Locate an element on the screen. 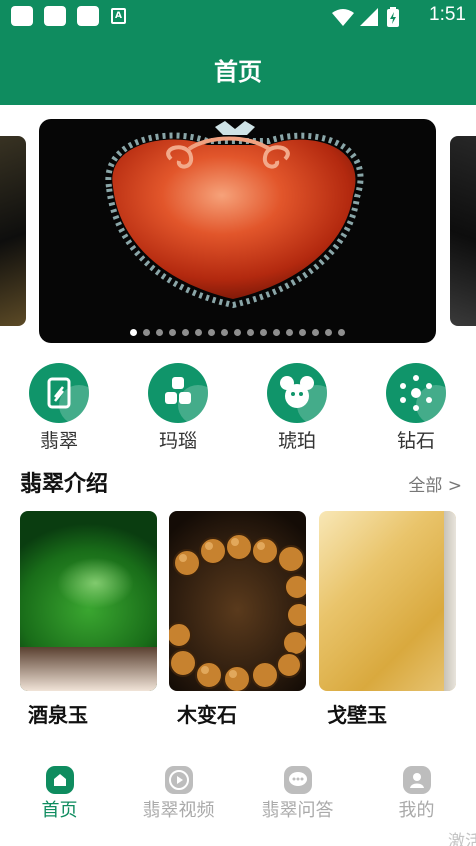 This screenshot has height=846, width=476. stone-name: 木变石 is located at coordinates (207, 715).